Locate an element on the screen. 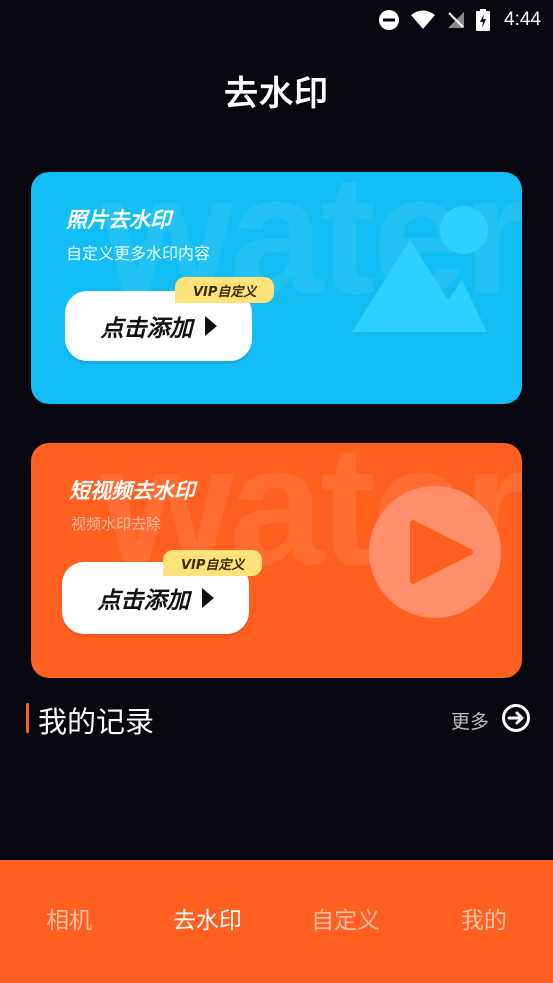  card-title: 短视频去水印 is located at coordinates (132, 491).